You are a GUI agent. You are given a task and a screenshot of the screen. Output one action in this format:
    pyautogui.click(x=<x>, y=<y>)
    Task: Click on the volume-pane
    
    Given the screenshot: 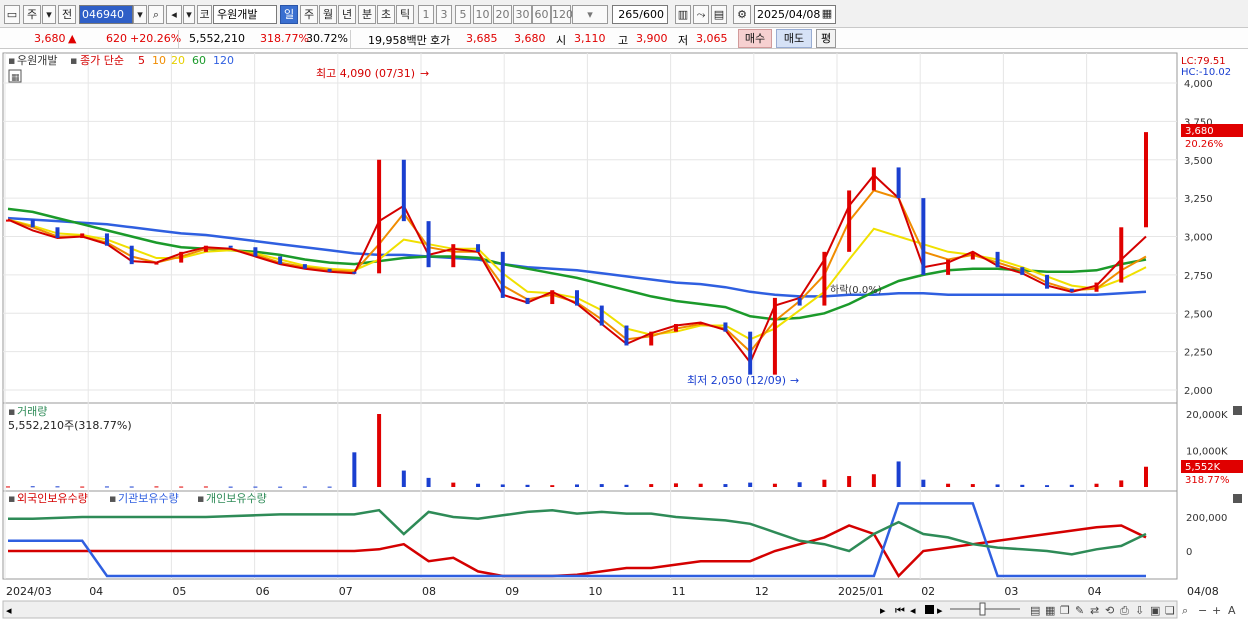 What is the action you would take?
    pyautogui.click(x=590, y=447)
    